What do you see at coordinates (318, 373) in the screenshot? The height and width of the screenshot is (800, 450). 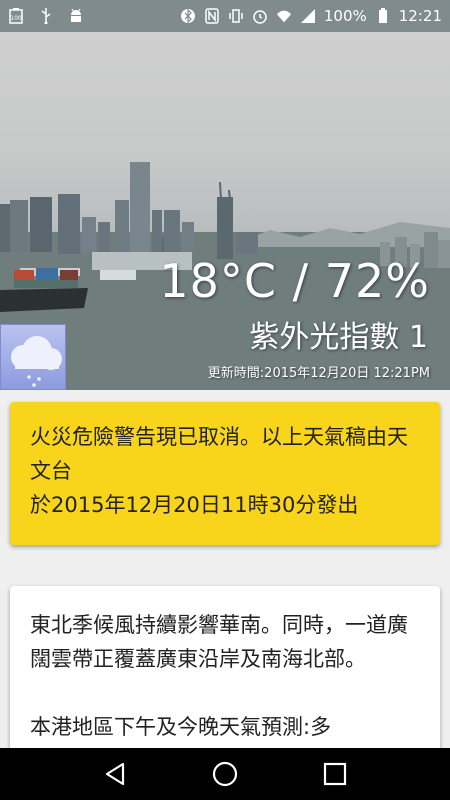 I see `updated-time: 更新時間:2015年12月20日 12:21PM` at bounding box center [318, 373].